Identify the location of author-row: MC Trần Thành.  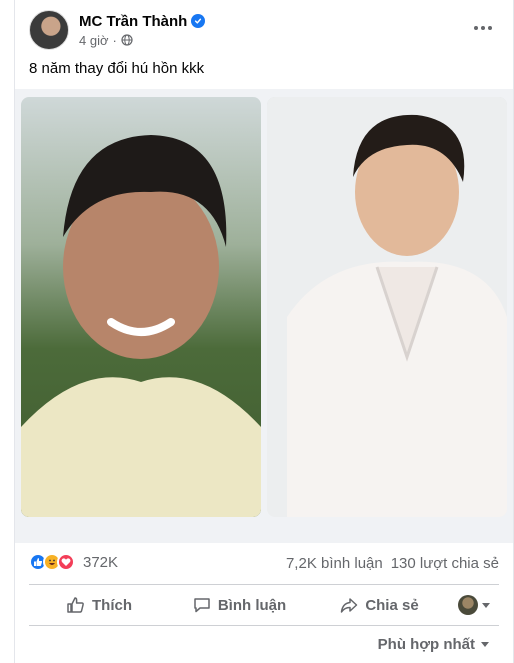
(142, 21).